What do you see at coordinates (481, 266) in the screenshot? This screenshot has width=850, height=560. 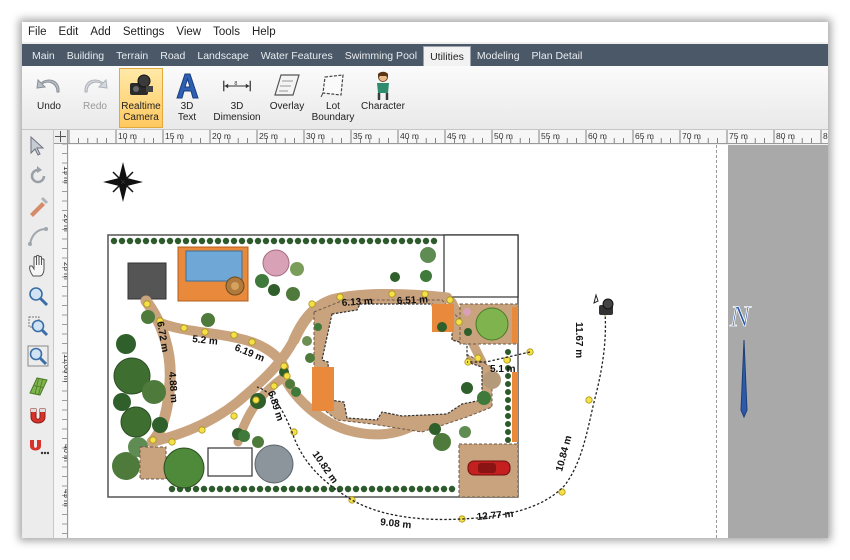 I see `lot-inner-white-block` at bounding box center [481, 266].